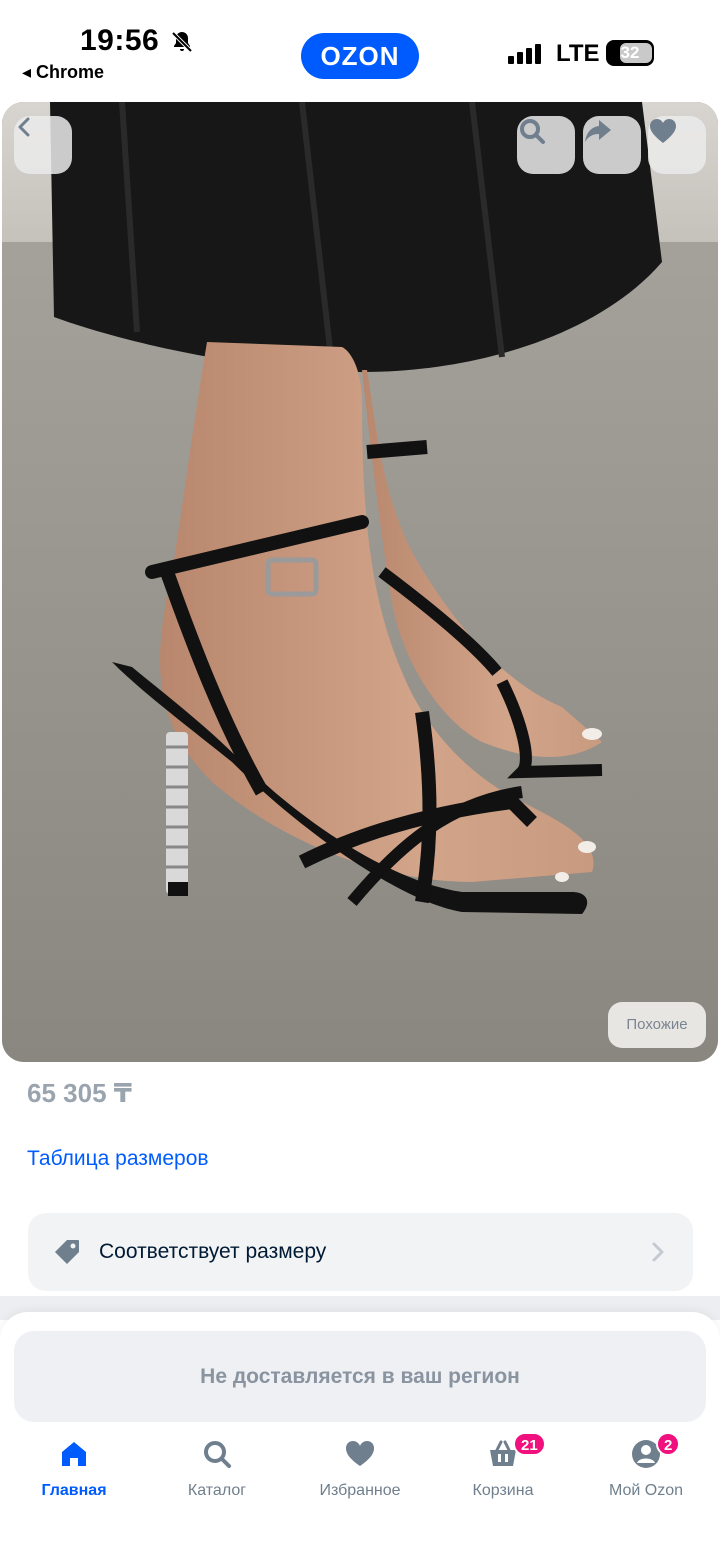  I want to click on battery-level: 32, so click(630, 52).